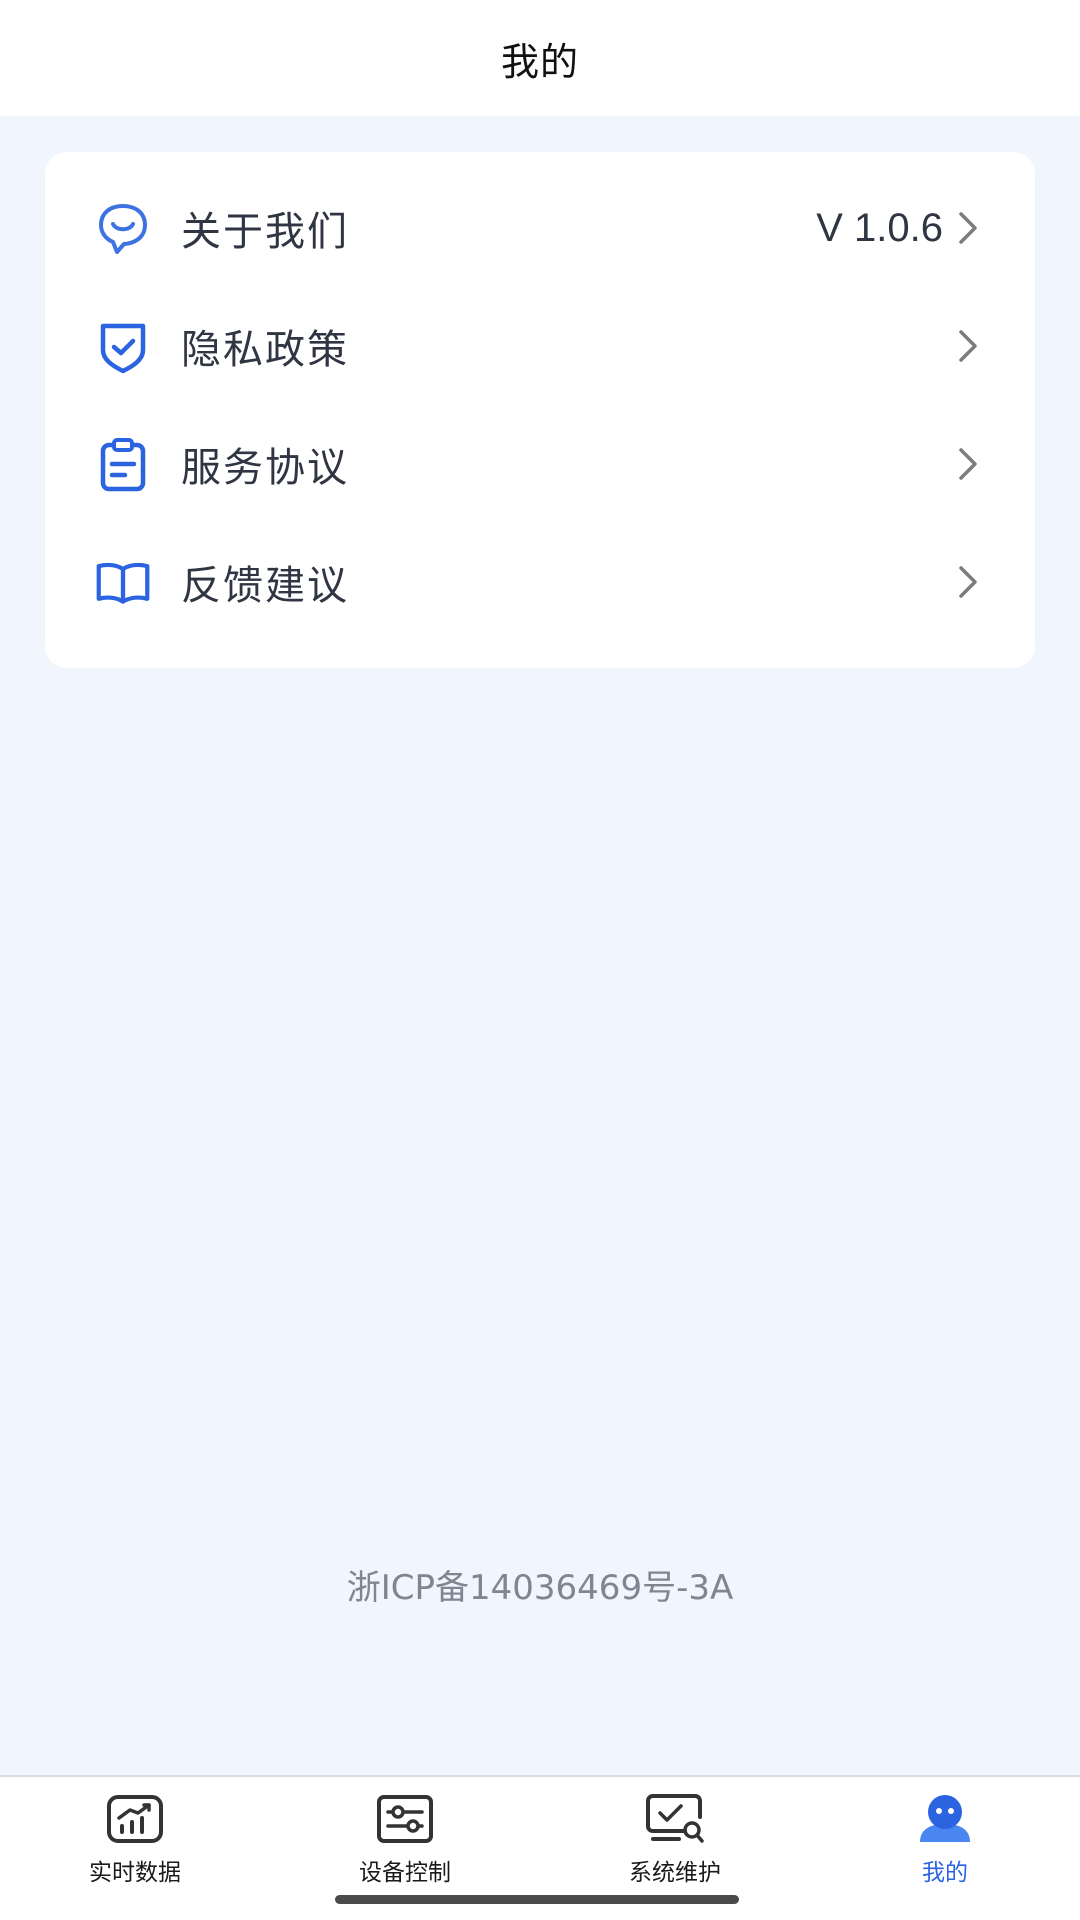 The width and height of the screenshot is (1080, 1920). What do you see at coordinates (405, 1819) in the screenshot?
I see `sliders-control-icon` at bounding box center [405, 1819].